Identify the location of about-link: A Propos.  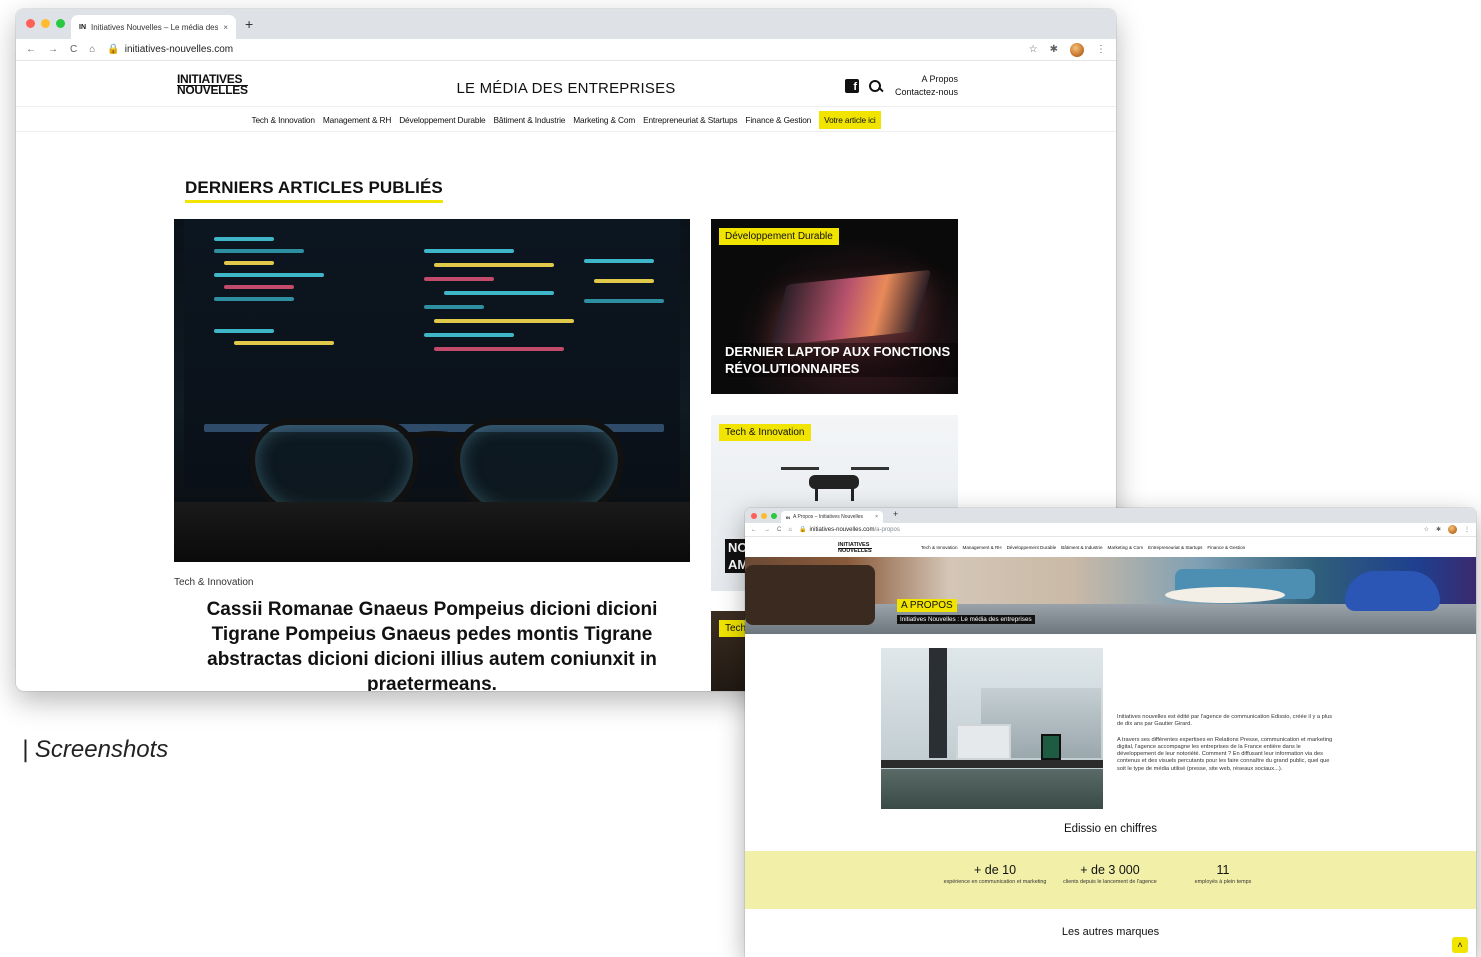
(920, 79).